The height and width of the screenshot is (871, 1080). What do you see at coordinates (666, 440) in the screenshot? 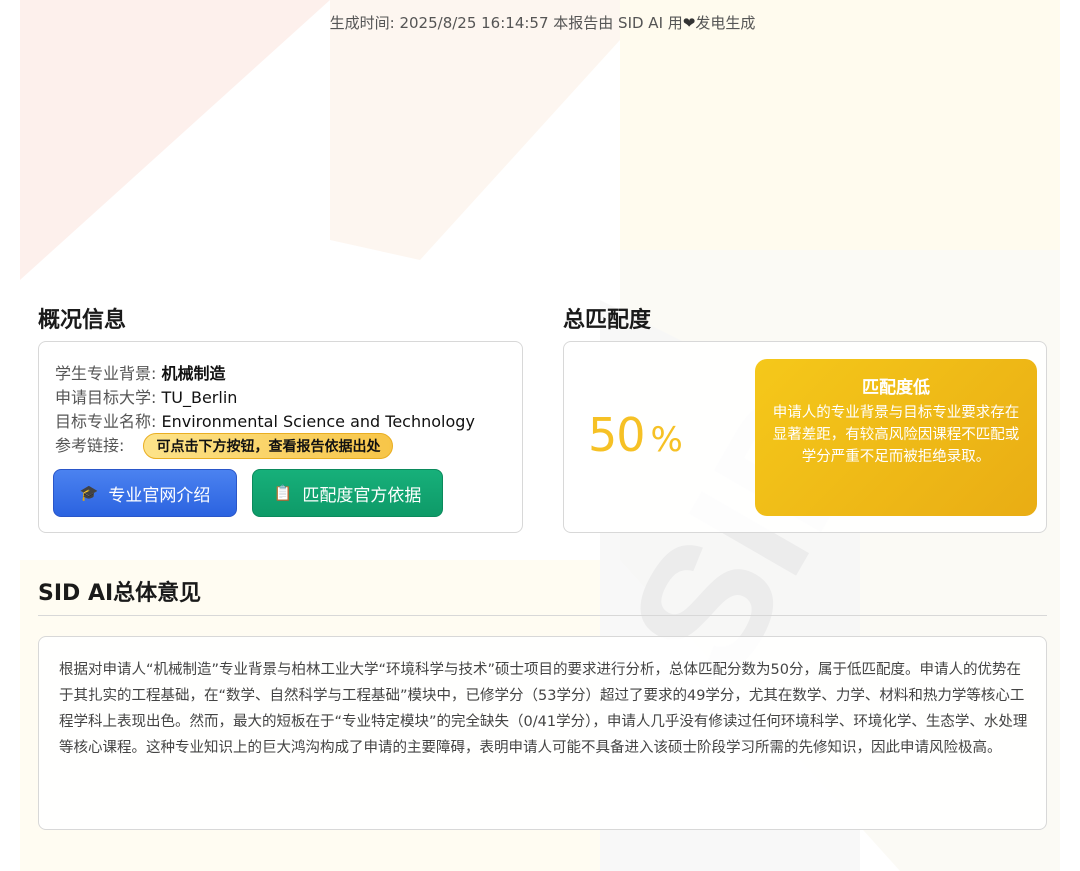
I see `match-unit: %` at bounding box center [666, 440].